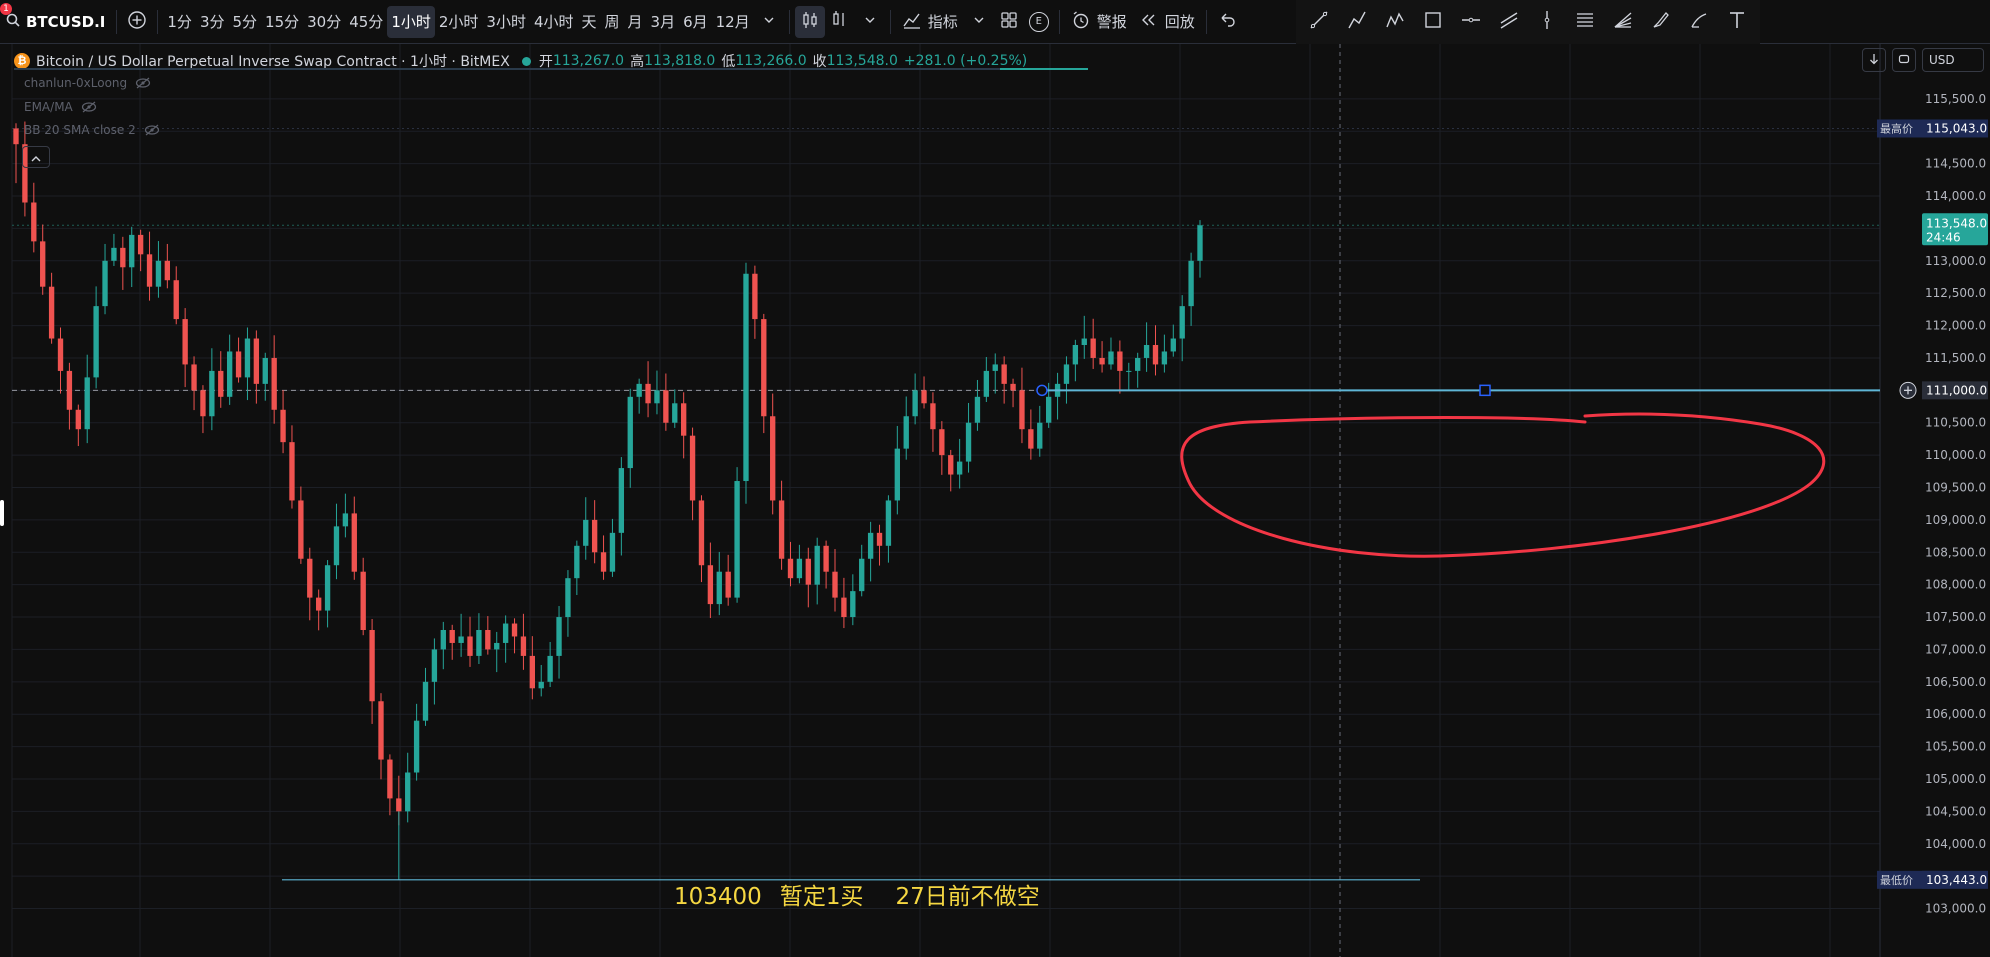  Describe the element at coordinates (1149, 22) in the screenshot. I see `rewind-icon` at that location.